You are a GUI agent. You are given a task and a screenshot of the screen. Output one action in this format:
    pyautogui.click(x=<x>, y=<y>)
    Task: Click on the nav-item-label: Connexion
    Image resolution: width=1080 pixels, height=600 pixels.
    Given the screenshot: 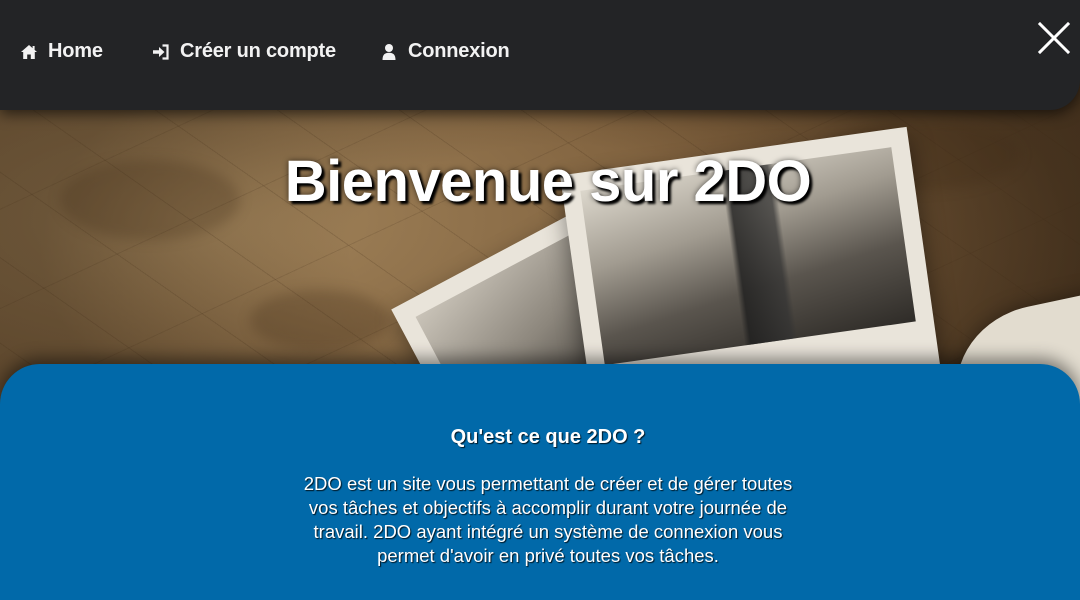 What is the action you would take?
    pyautogui.click(x=459, y=51)
    